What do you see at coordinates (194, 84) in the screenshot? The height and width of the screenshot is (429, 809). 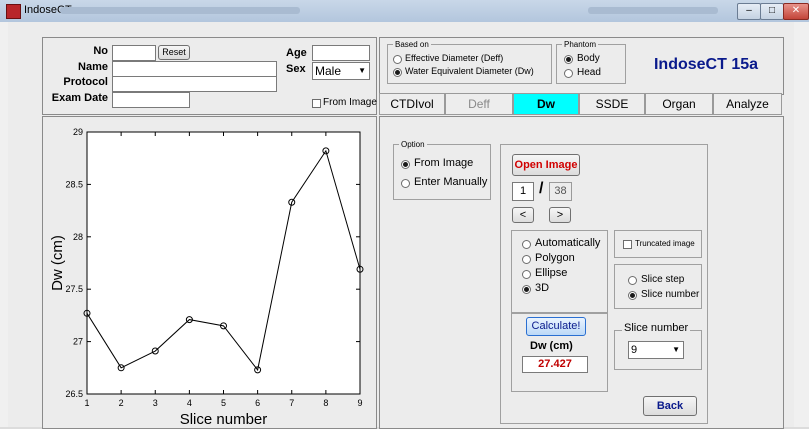 I see `protocol-field` at bounding box center [194, 84].